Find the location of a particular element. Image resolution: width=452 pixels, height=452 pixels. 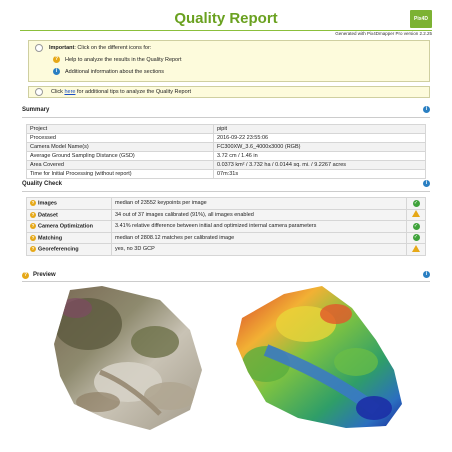

summary-info-icon: i is located at coordinates (426, 109).